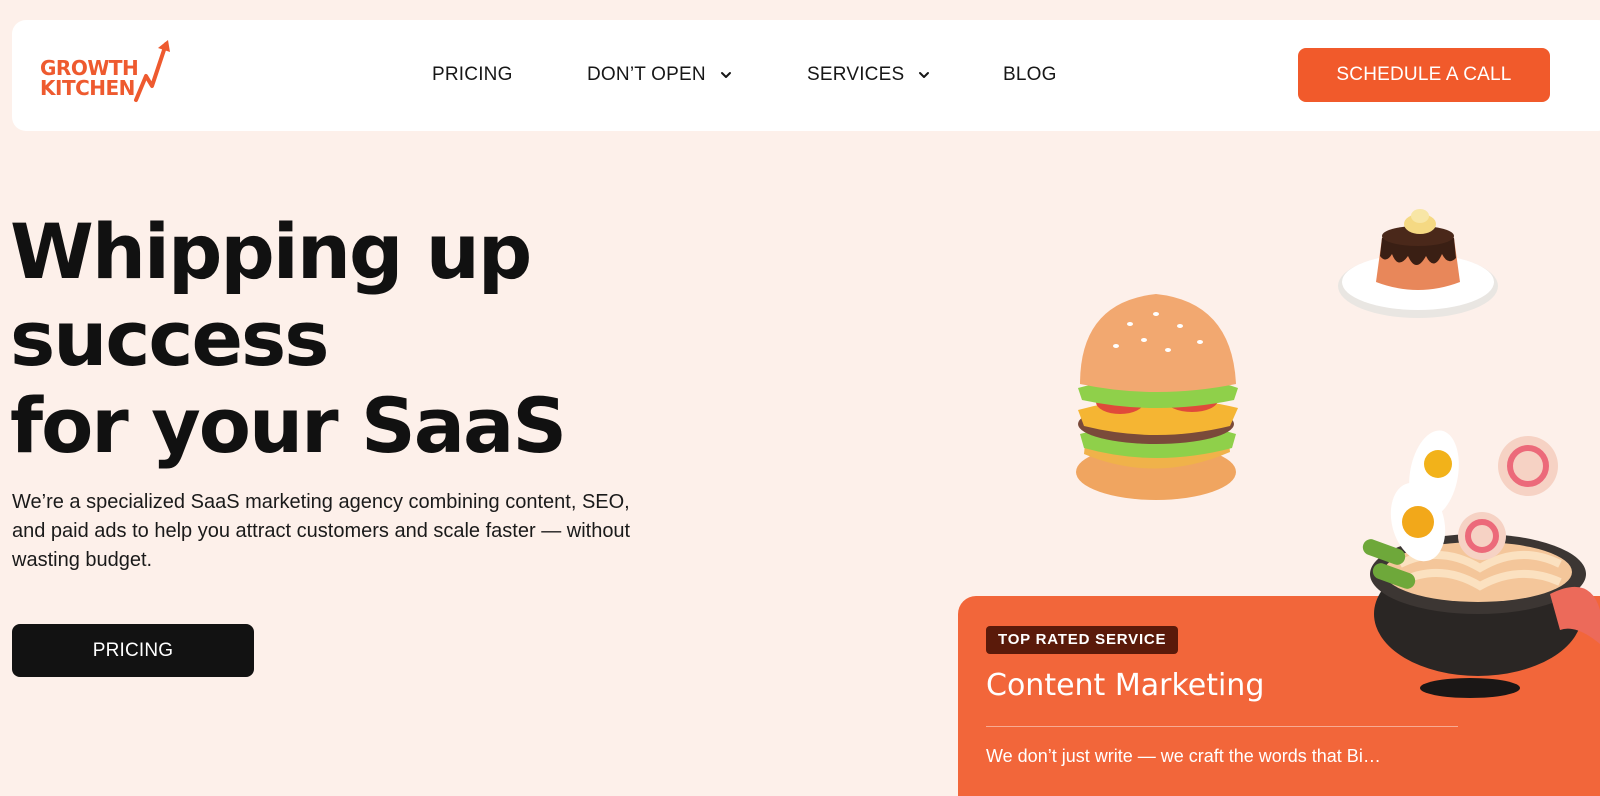 The height and width of the screenshot is (796, 1600). Describe the element at coordinates (133, 650) in the screenshot. I see `pricing-button: PRICING` at that location.